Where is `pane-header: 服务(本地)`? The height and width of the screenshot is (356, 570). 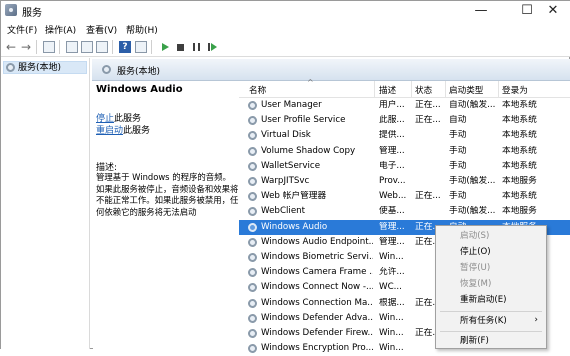
pane-header: 服务(本地) is located at coordinates (331, 70).